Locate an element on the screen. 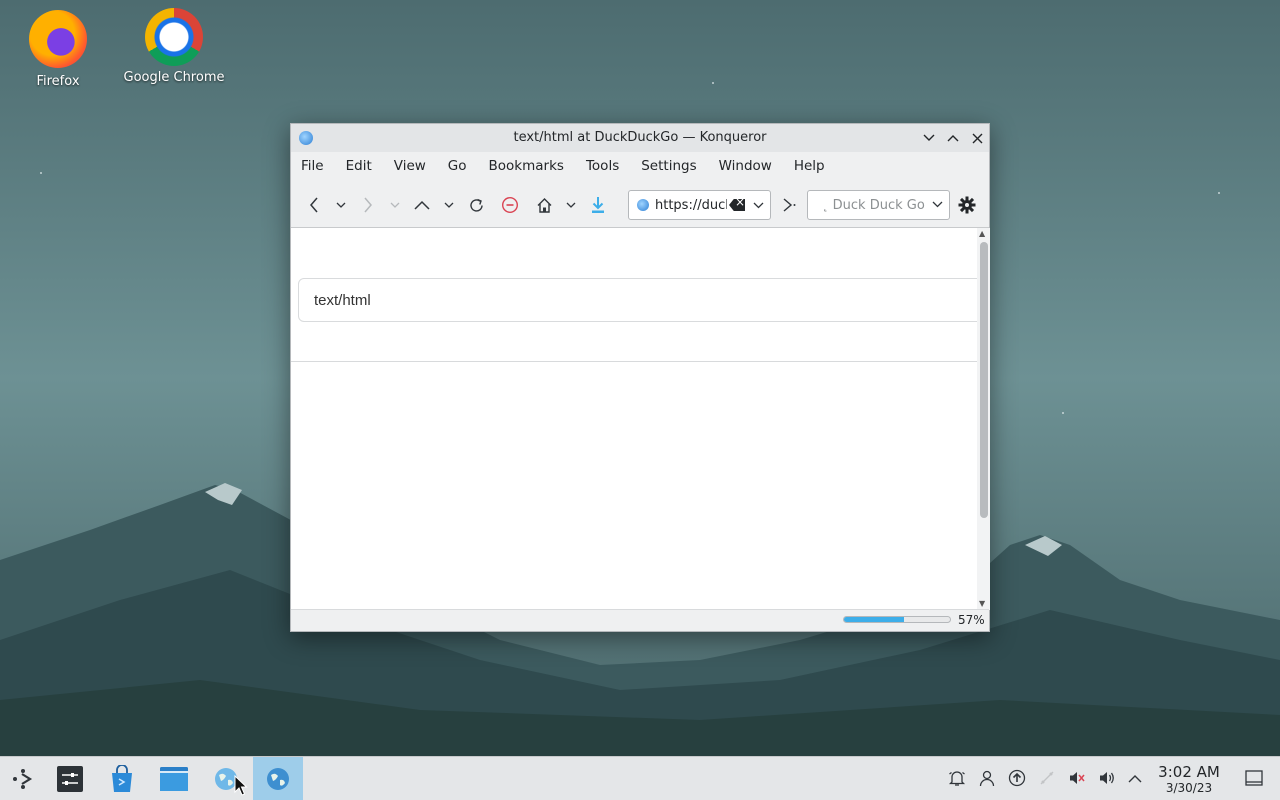 The height and width of the screenshot is (800, 1280). desktop-icon-chrome: Google Chrome is located at coordinates (174, 46).